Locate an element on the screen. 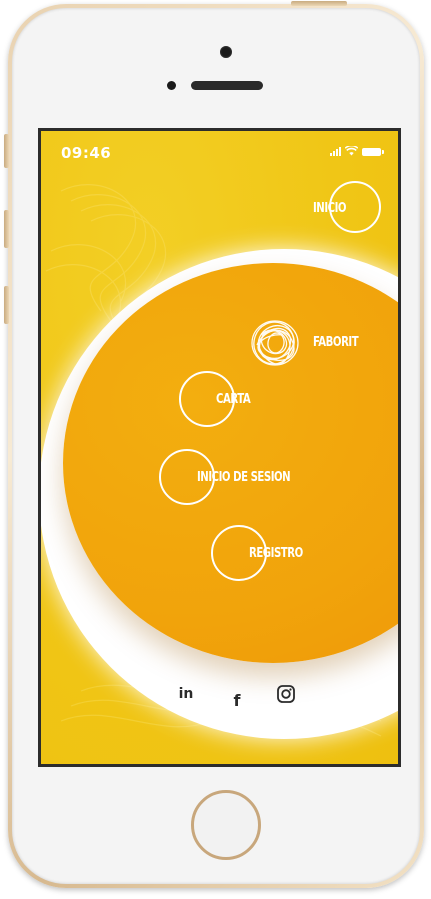 The width and height of the screenshot is (431, 899). menu-registro: REGISTRO is located at coordinates (266, 554).